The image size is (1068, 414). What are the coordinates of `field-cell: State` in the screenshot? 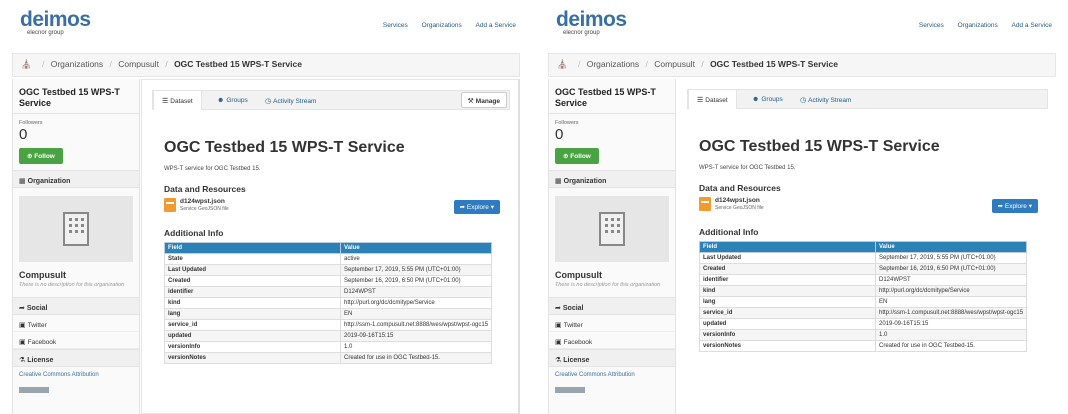 It's located at (252, 259).